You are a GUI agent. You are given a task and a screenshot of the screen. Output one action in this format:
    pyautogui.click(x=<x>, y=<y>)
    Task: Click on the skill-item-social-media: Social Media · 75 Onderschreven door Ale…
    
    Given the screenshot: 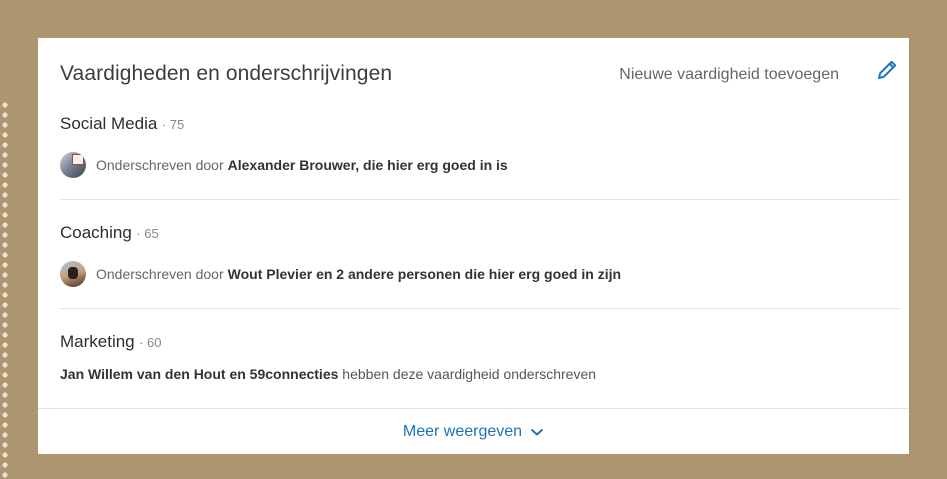 What is the action you would take?
    pyautogui.click(x=480, y=146)
    